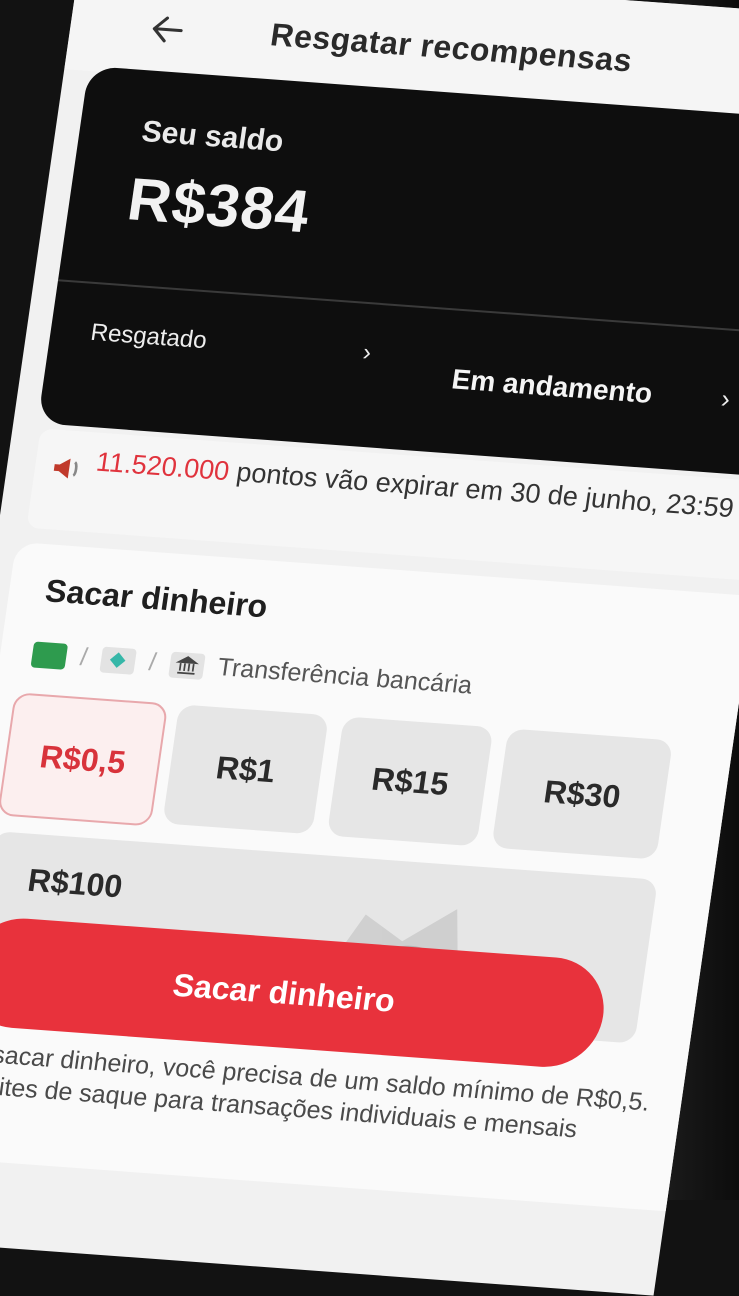  What do you see at coordinates (163, 466) in the screenshot?
I see `expiring-points: 11.520.000` at bounding box center [163, 466].